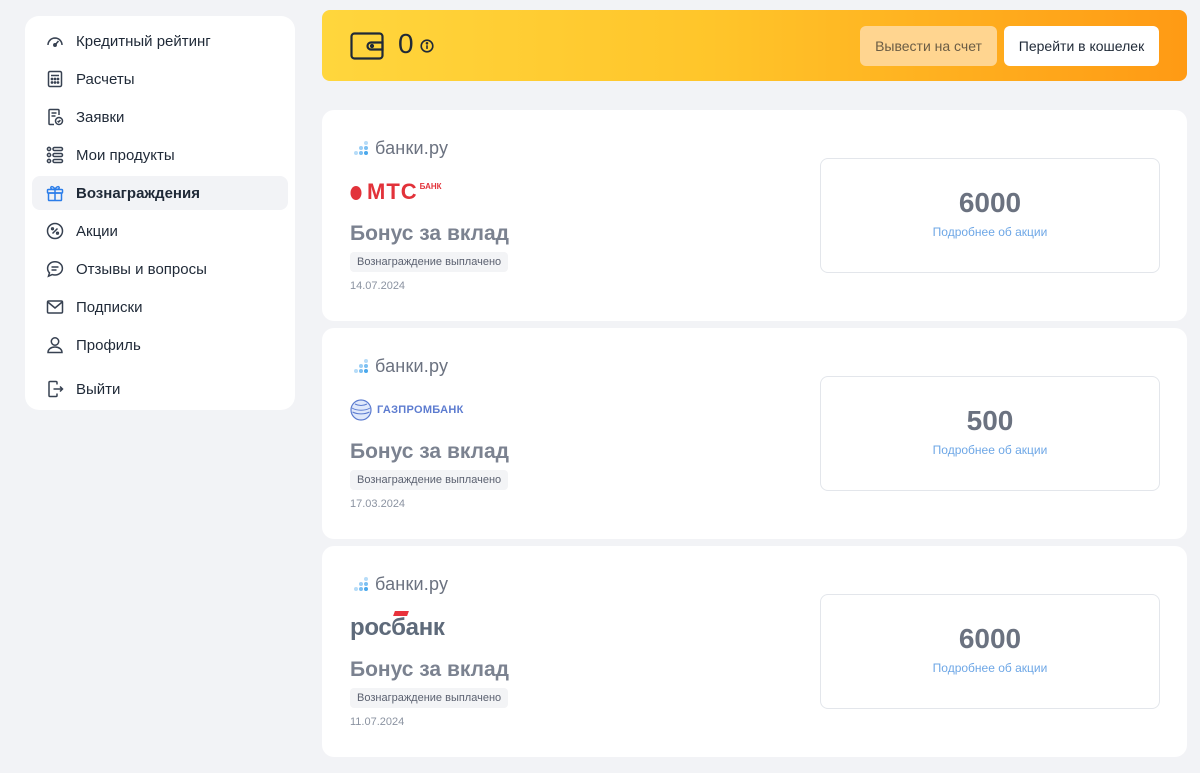 This screenshot has width=1200, height=773. I want to click on percent-icon, so click(55, 231).